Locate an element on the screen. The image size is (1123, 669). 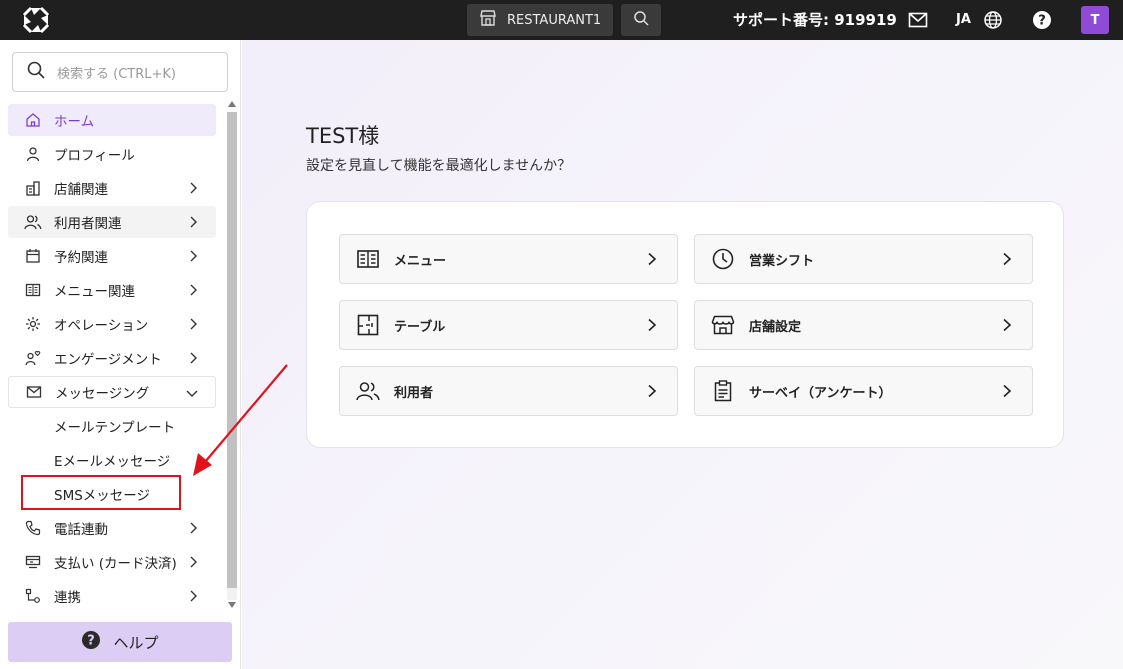
language-label: JA is located at coordinates (963, 20).